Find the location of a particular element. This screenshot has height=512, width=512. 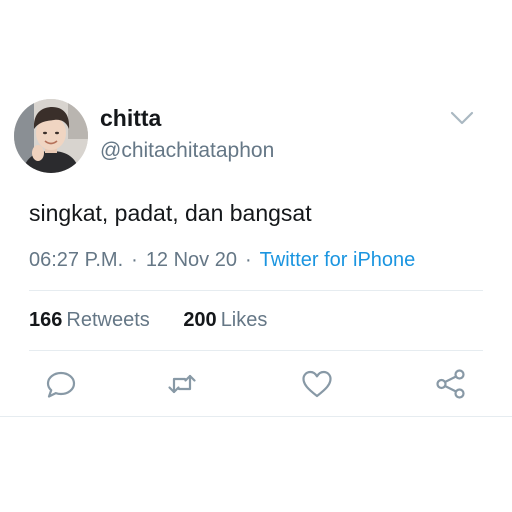

heart-icon is located at coordinates (317, 384).